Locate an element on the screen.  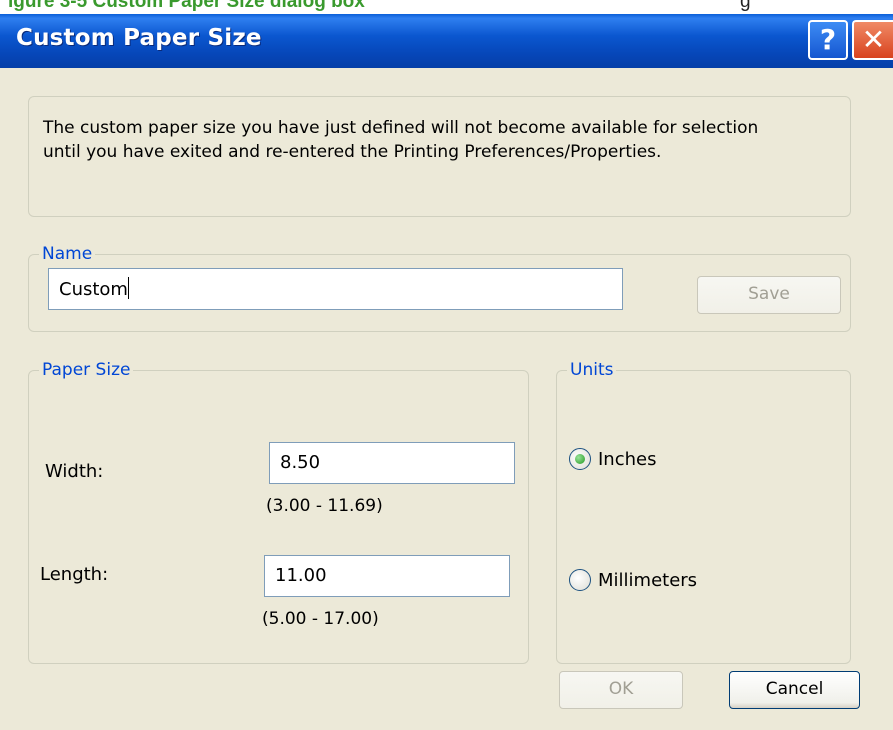
radio-selected-dot is located at coordinates (580, 459).